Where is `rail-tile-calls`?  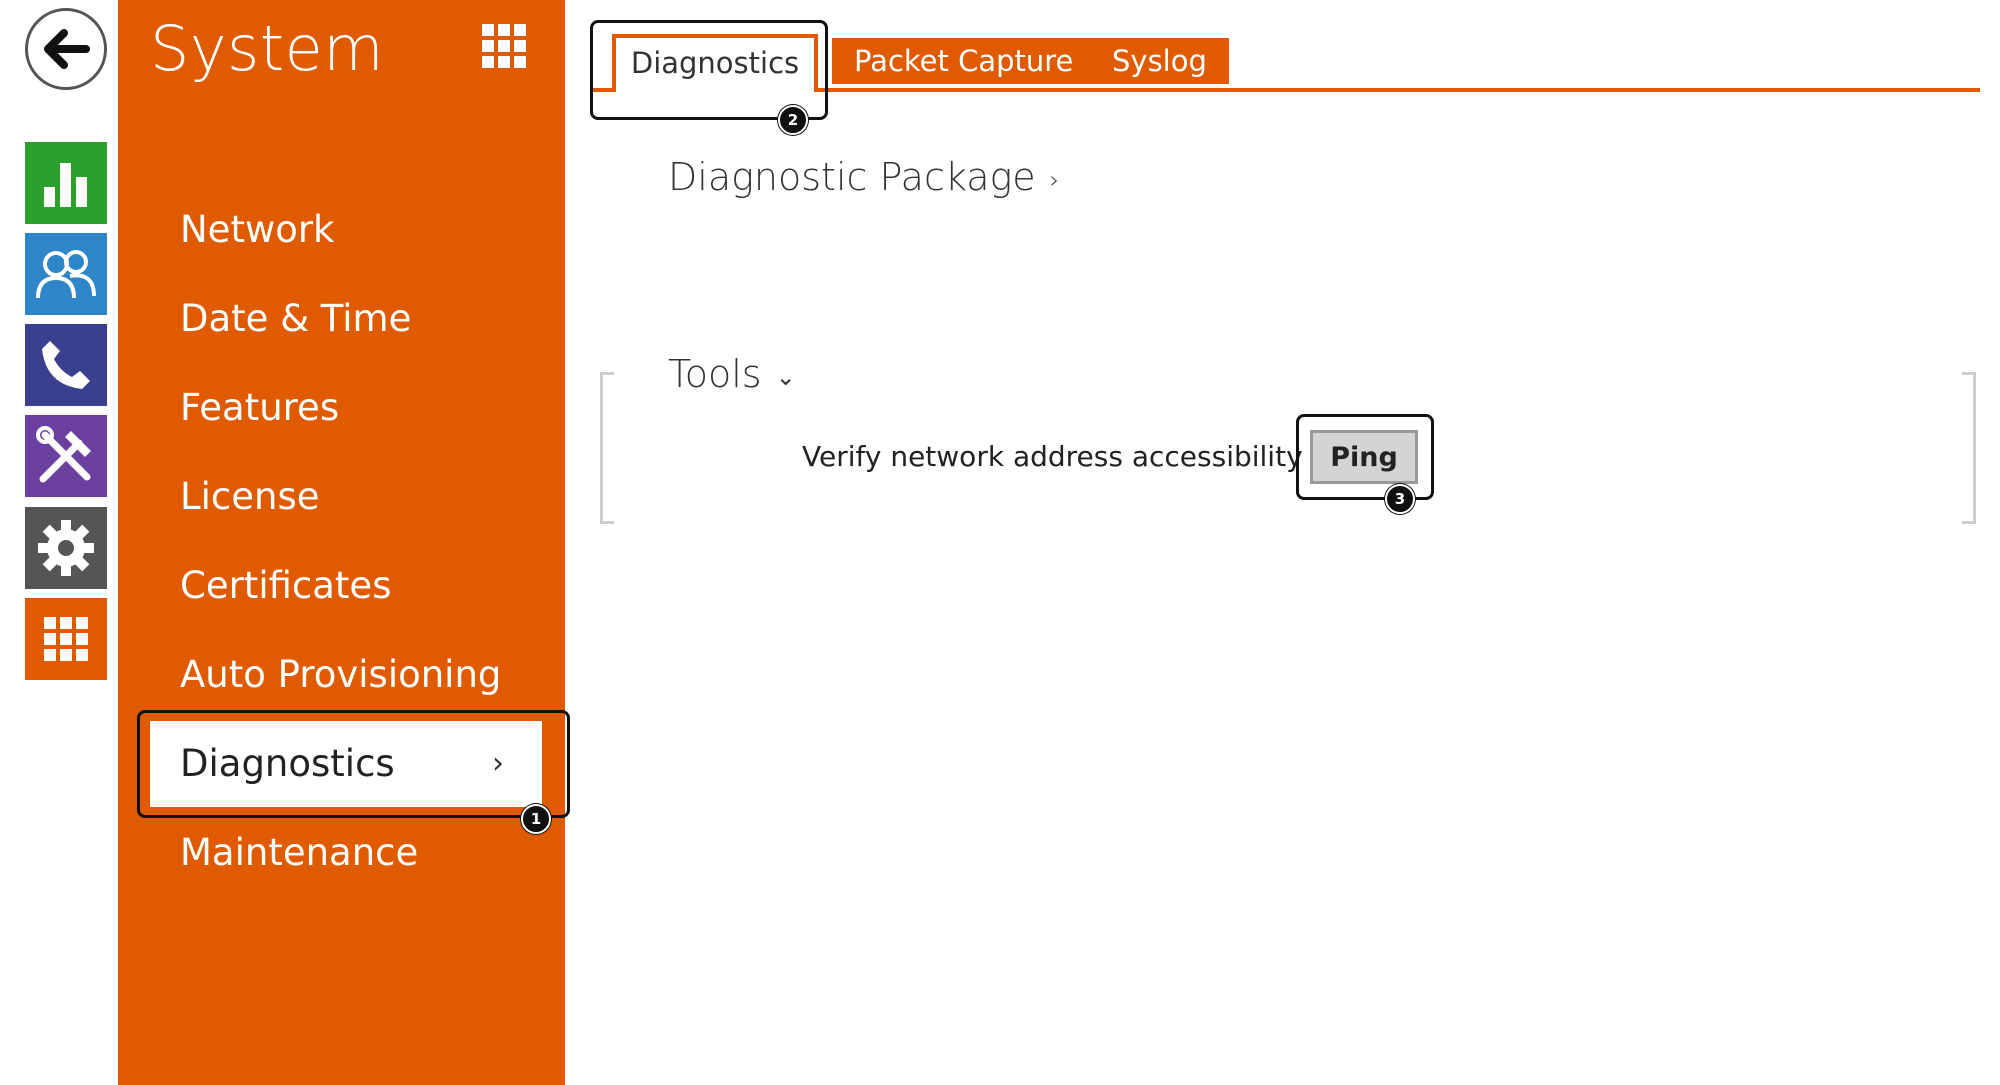 rail-tile-calls is located at coordinates (66, 365).